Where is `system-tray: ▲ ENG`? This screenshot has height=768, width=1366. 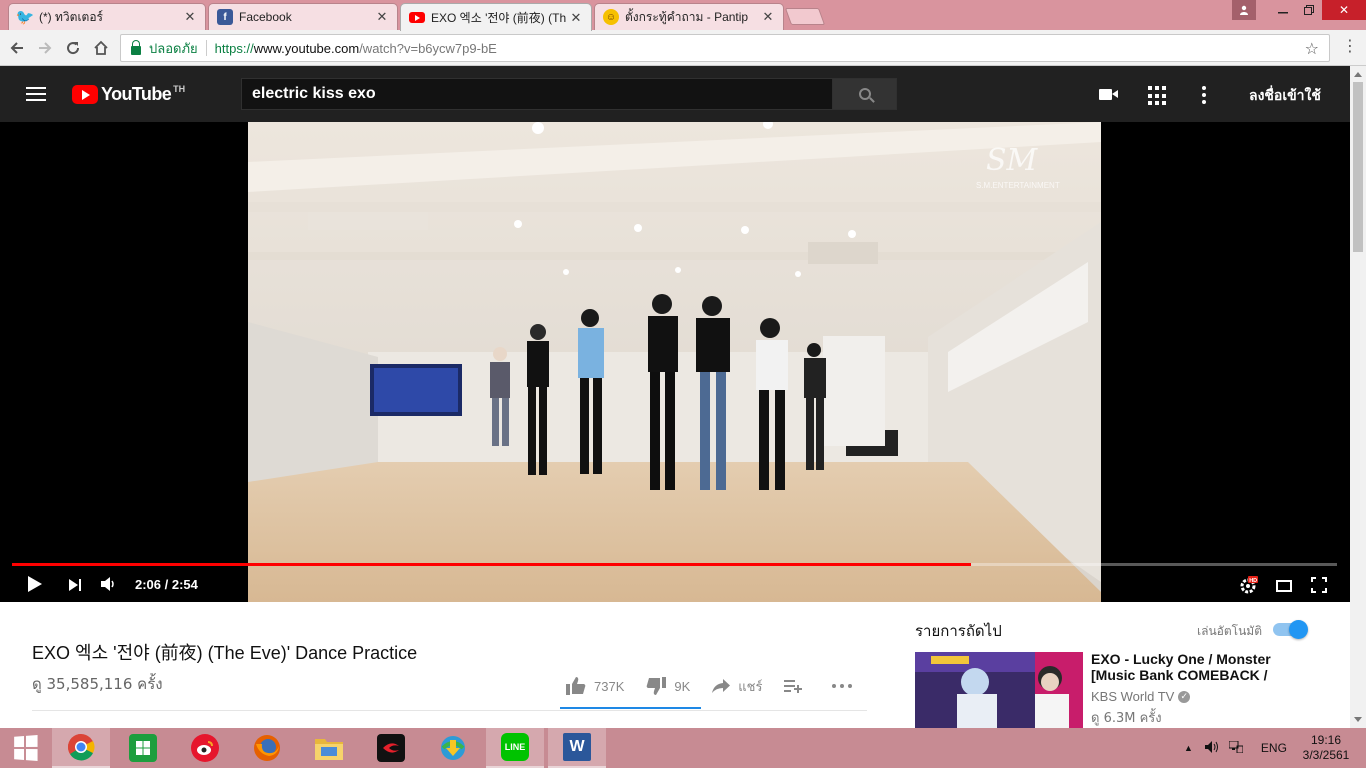 system-tray: ▲ ENG is located at coordinates (1235, 748).